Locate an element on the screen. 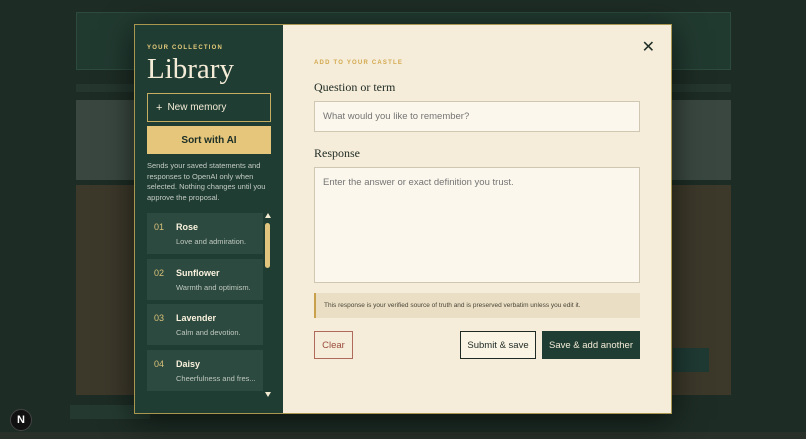 This screenshot has width=806, height=439. form-actions: Clear Submit & save Save & add another is located at coordinates (477, 345).